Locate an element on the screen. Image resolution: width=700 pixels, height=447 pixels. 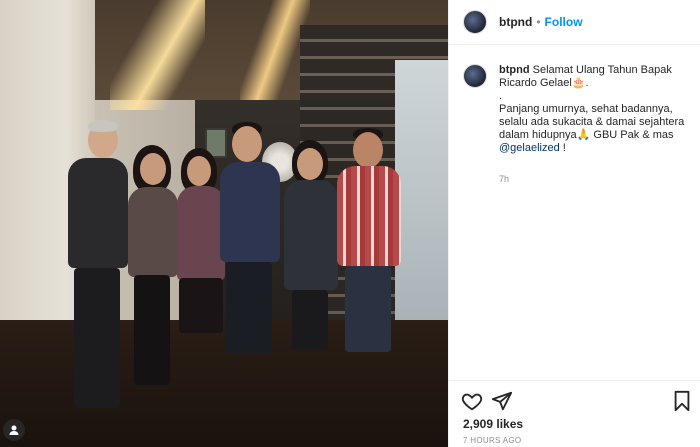
follow-button: Follow is located at coordinates (564, 22).